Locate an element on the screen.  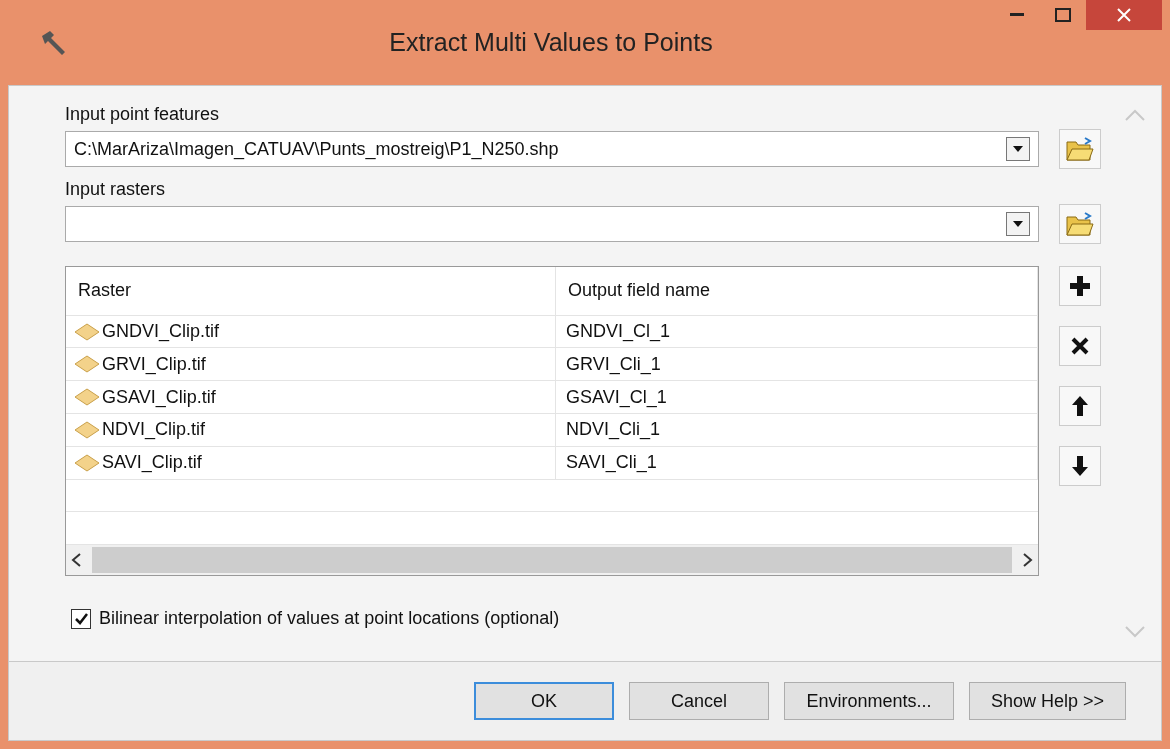
field-label: Input rasters is located at coordinates (116, 189).